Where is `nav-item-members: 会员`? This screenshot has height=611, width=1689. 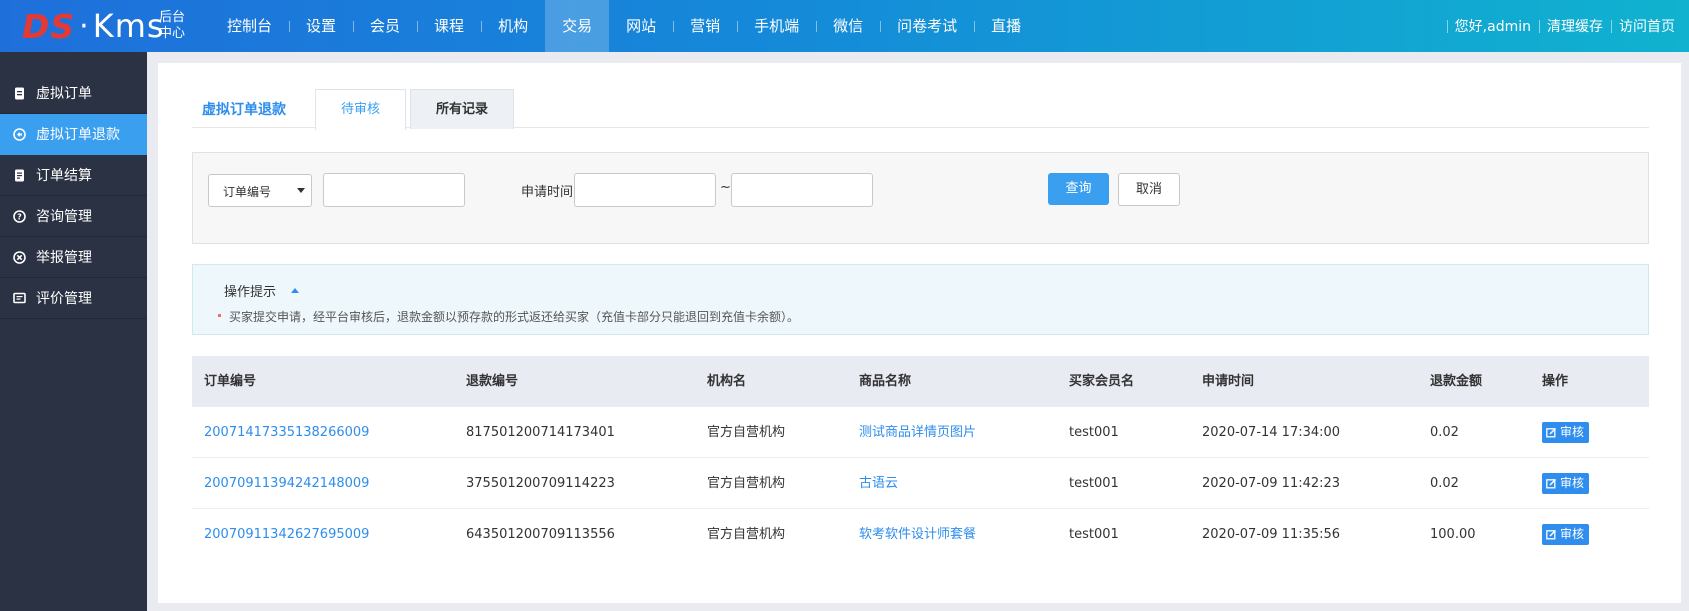
nav-item-members: 会员 is located at coordinates (385, 26).